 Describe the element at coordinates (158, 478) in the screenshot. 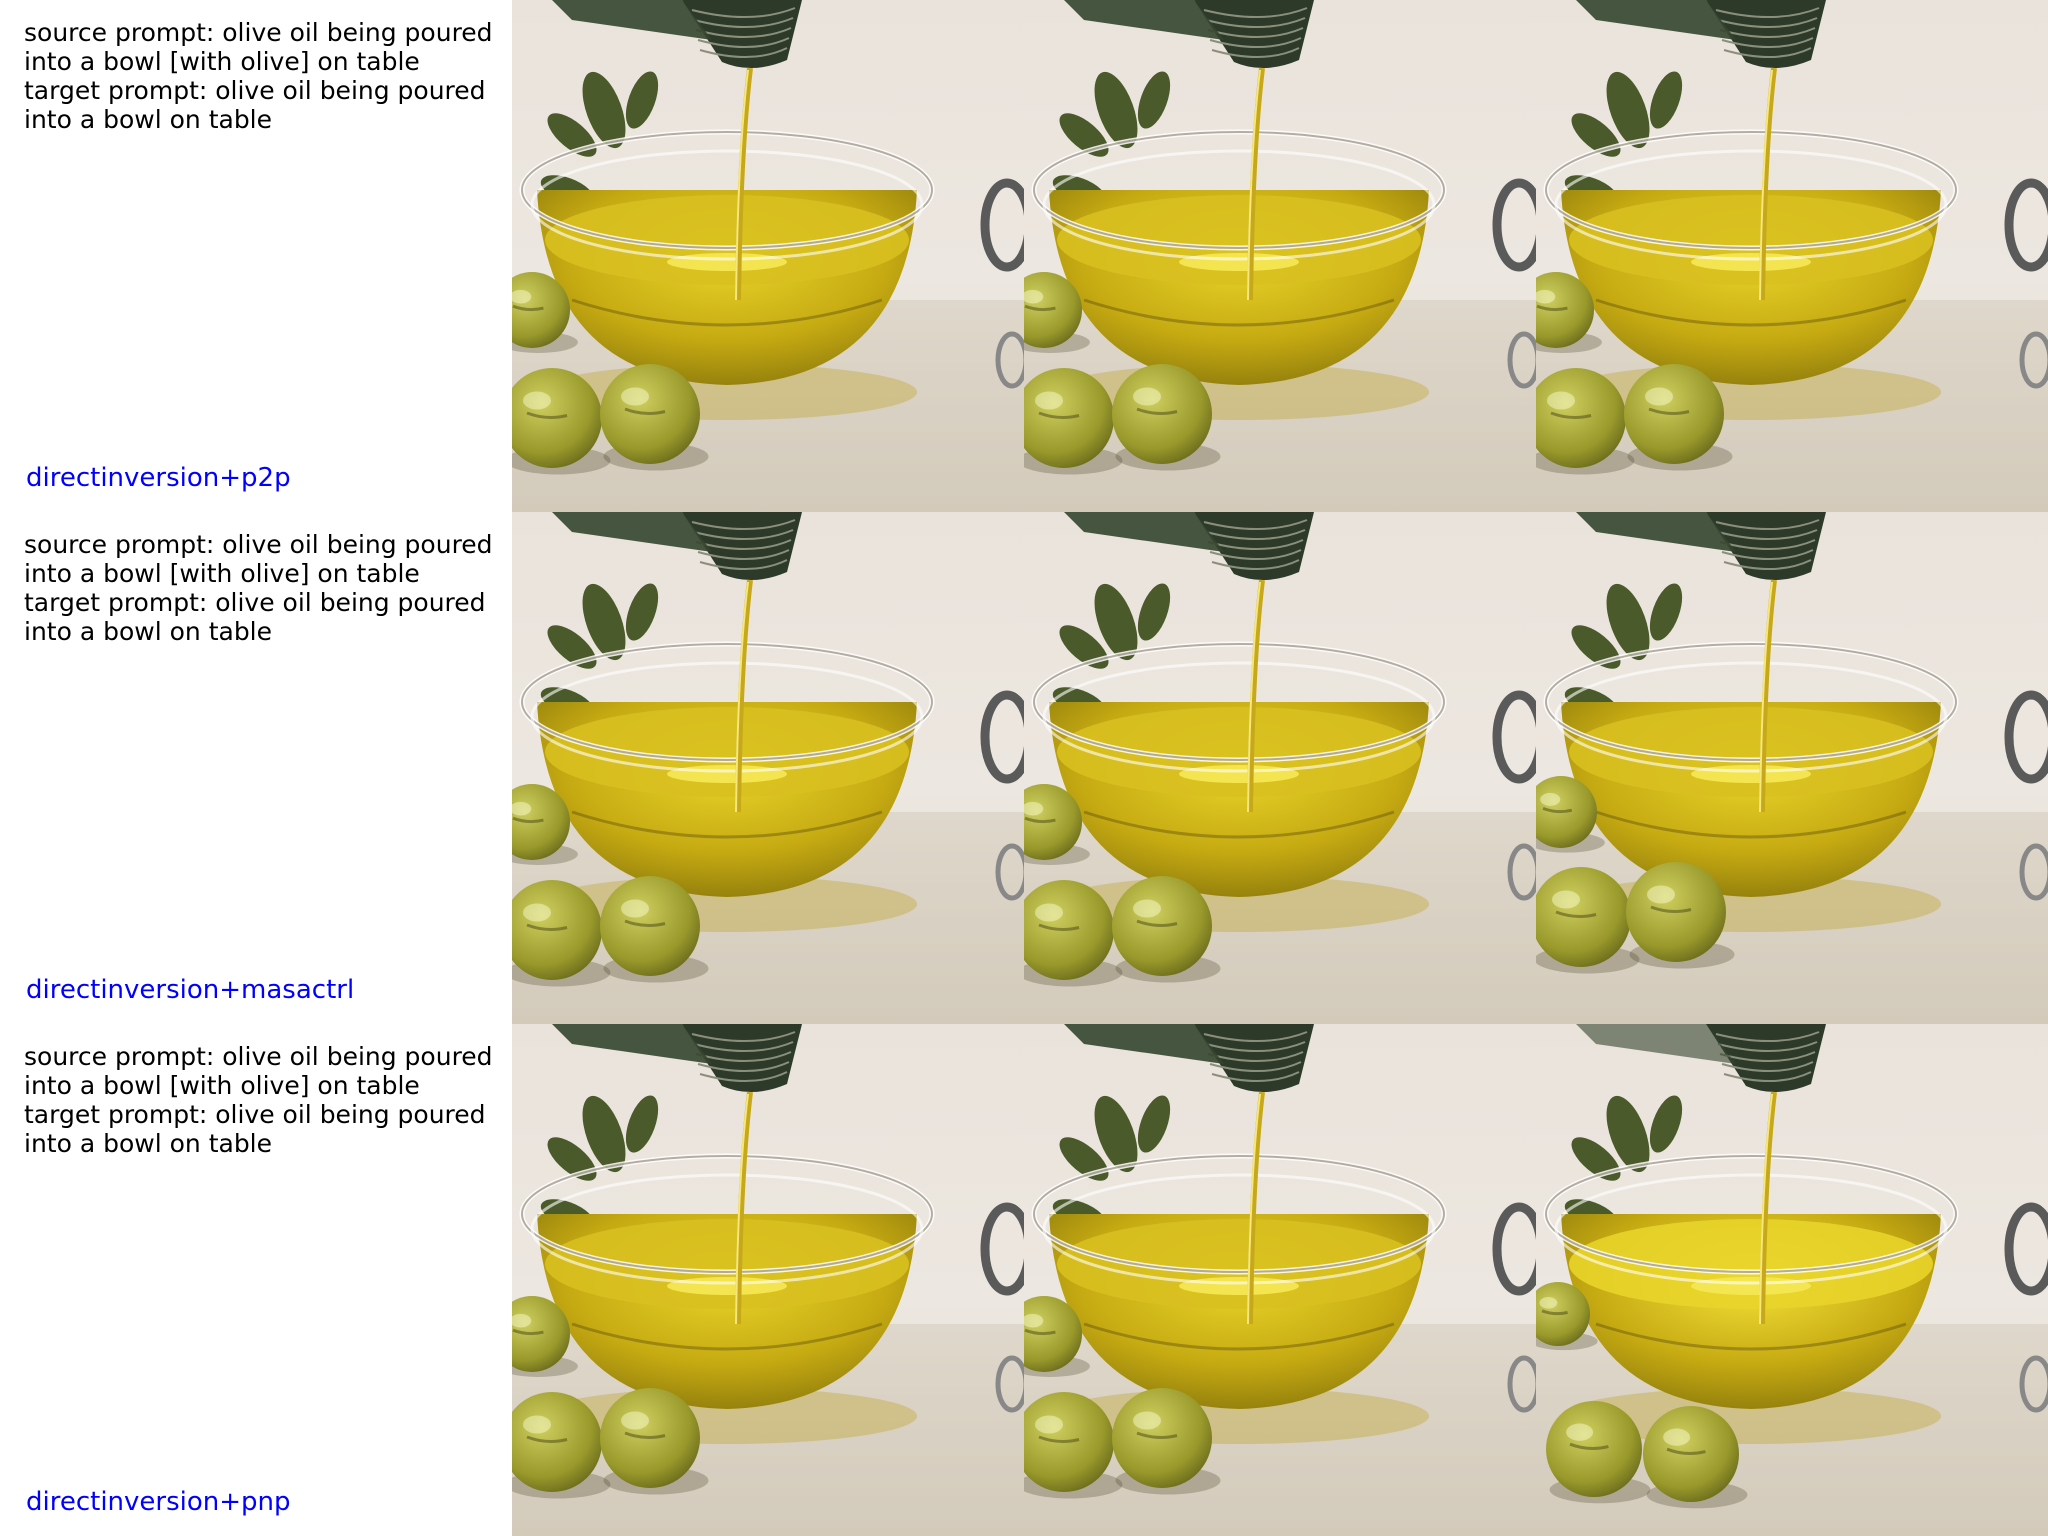

I see `method-label: directinversion+p2p` at that location.